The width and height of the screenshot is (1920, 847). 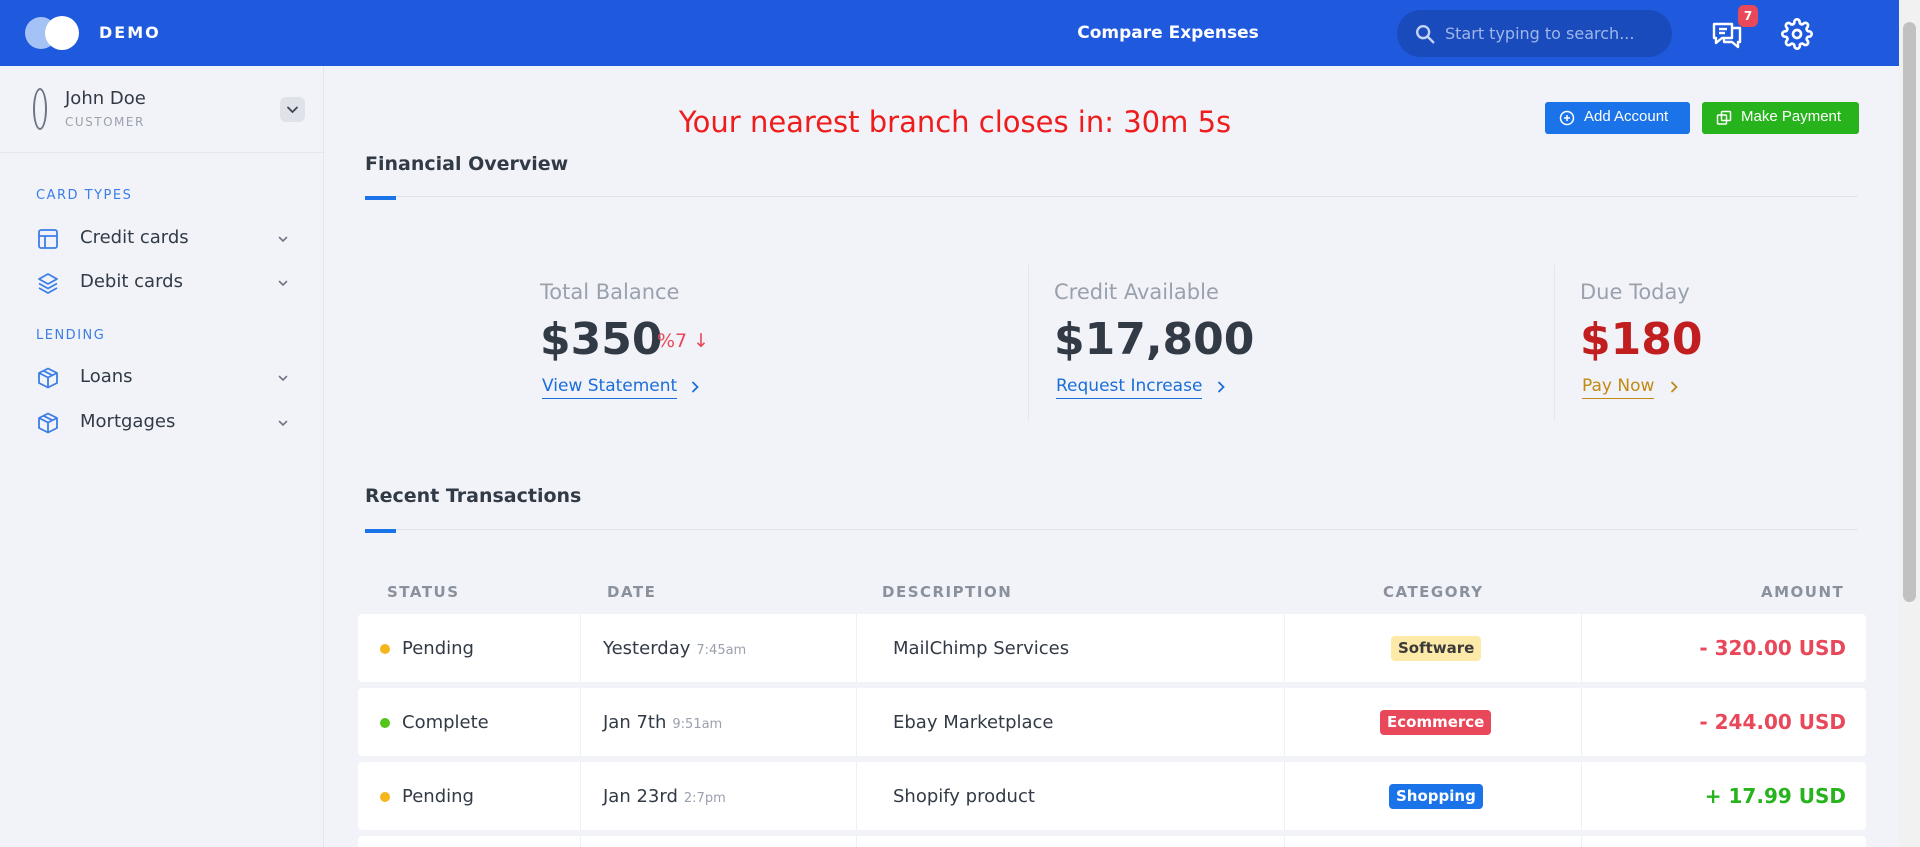 What do you see at coordinates (438, 648) in the screenshot?
I see `status-text: Pending` at bounding box center [438, 648].